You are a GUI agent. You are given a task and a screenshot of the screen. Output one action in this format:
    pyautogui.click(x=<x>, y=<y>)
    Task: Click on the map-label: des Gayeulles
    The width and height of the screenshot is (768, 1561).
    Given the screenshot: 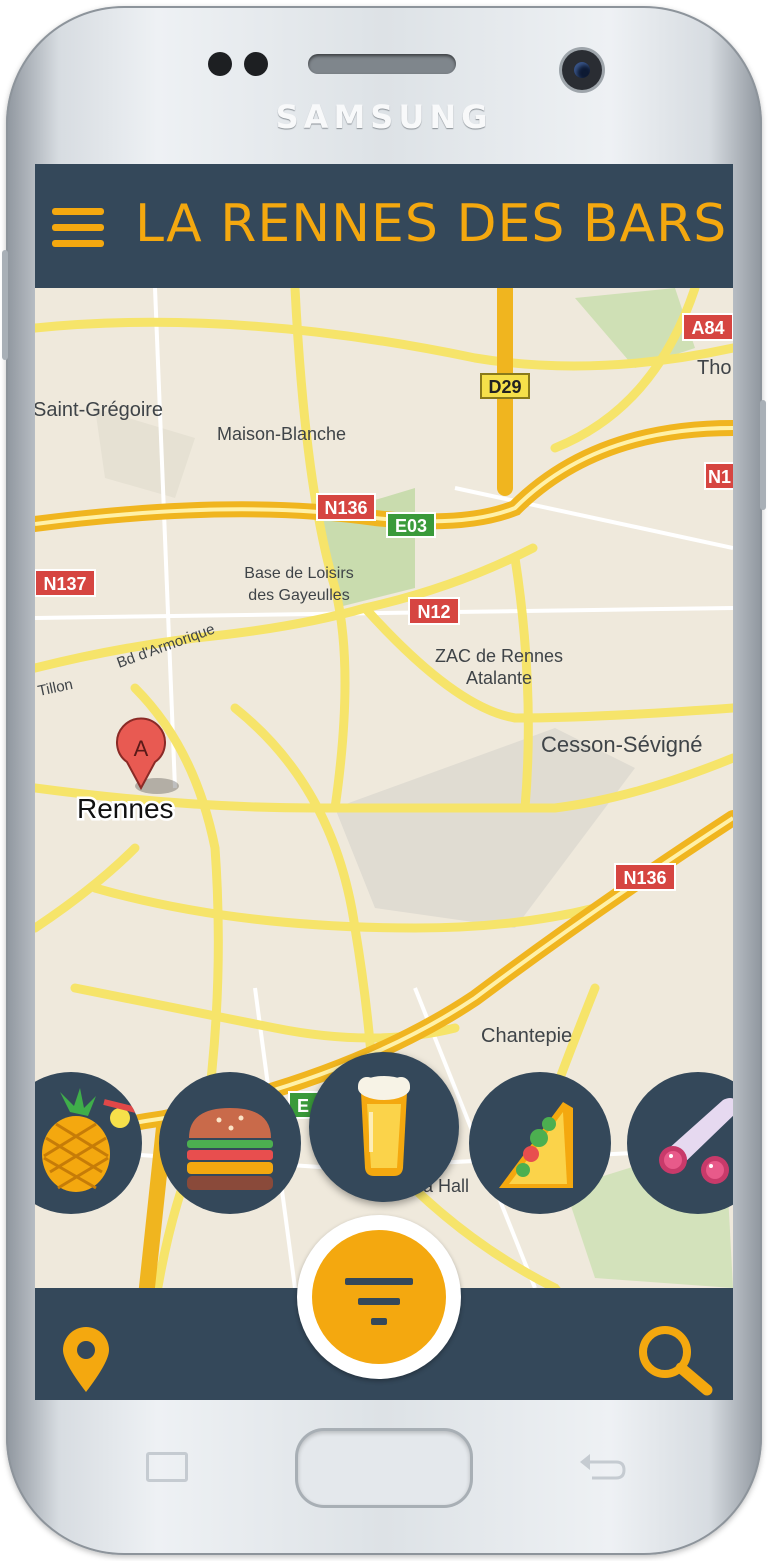 What is the action you would take?
    pyautogui.click(x=298, y=595)
    